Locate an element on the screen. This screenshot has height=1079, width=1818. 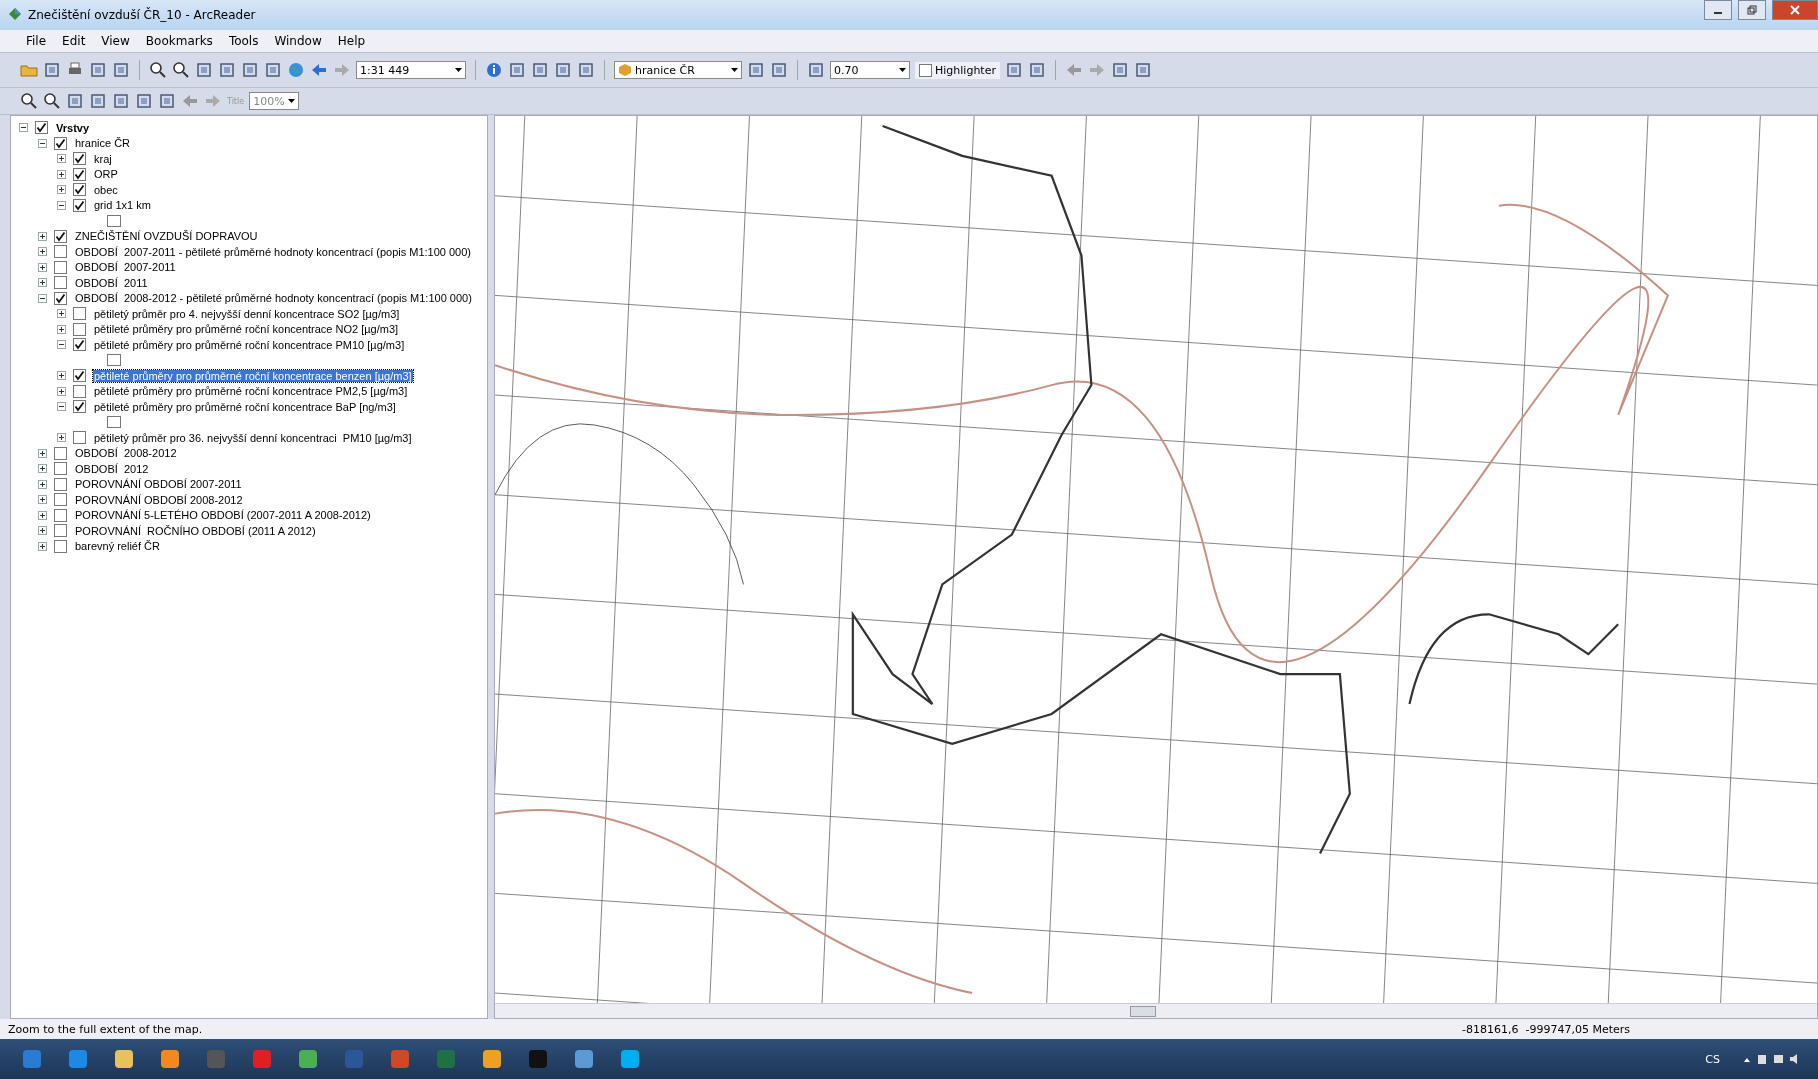
language-indicator: CS is located at coordinates (1712, 1059).